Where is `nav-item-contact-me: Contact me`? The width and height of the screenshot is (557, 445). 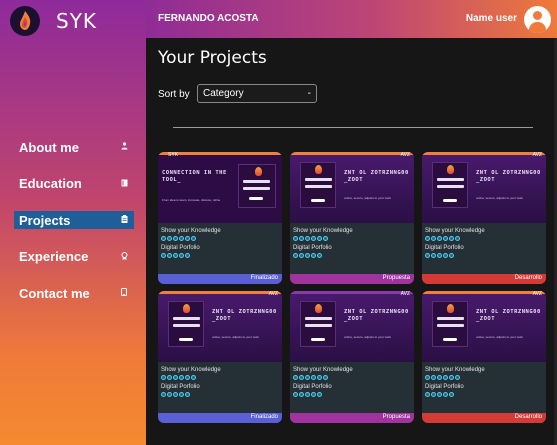
nav-item-contact-me: Contact me is located at coordinates (74, 293).